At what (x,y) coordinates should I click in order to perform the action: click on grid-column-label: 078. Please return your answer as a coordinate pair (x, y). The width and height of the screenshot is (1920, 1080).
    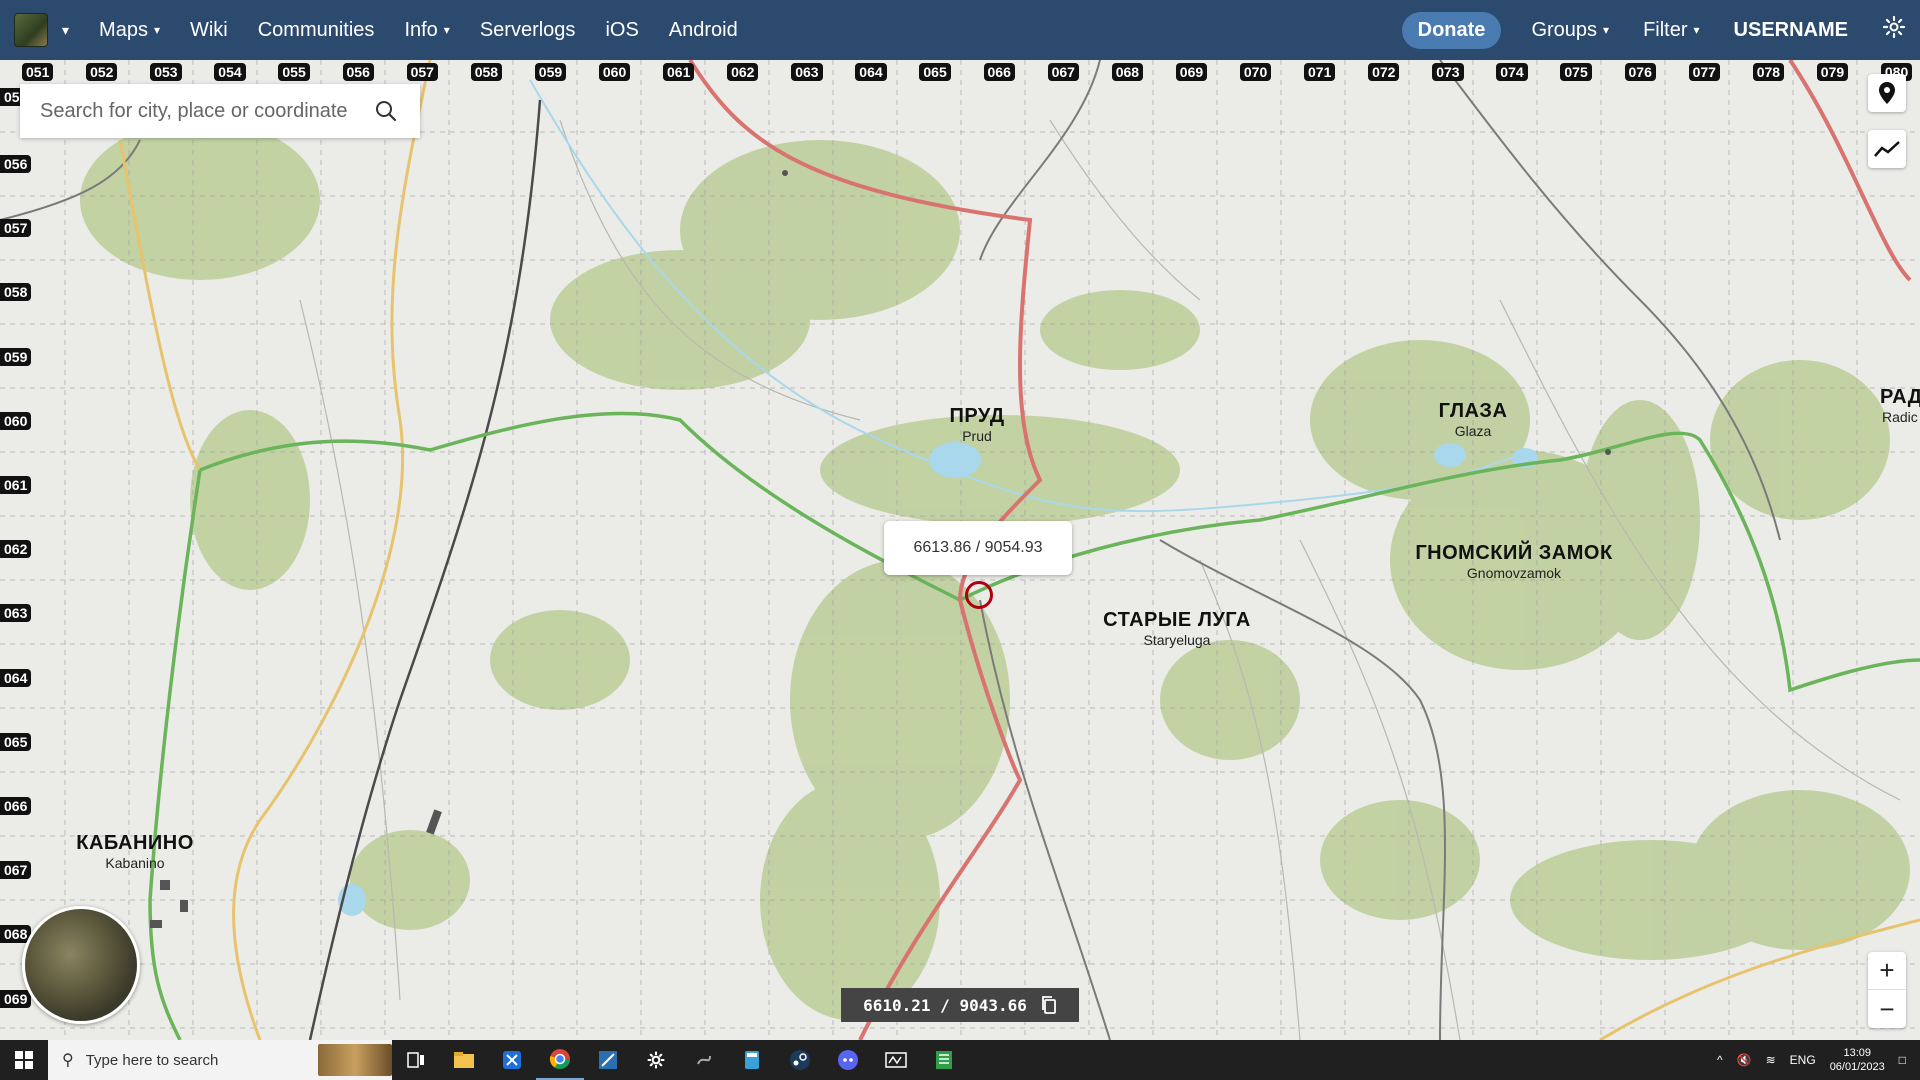
    Looking at the image, I should click on (1768, 72).